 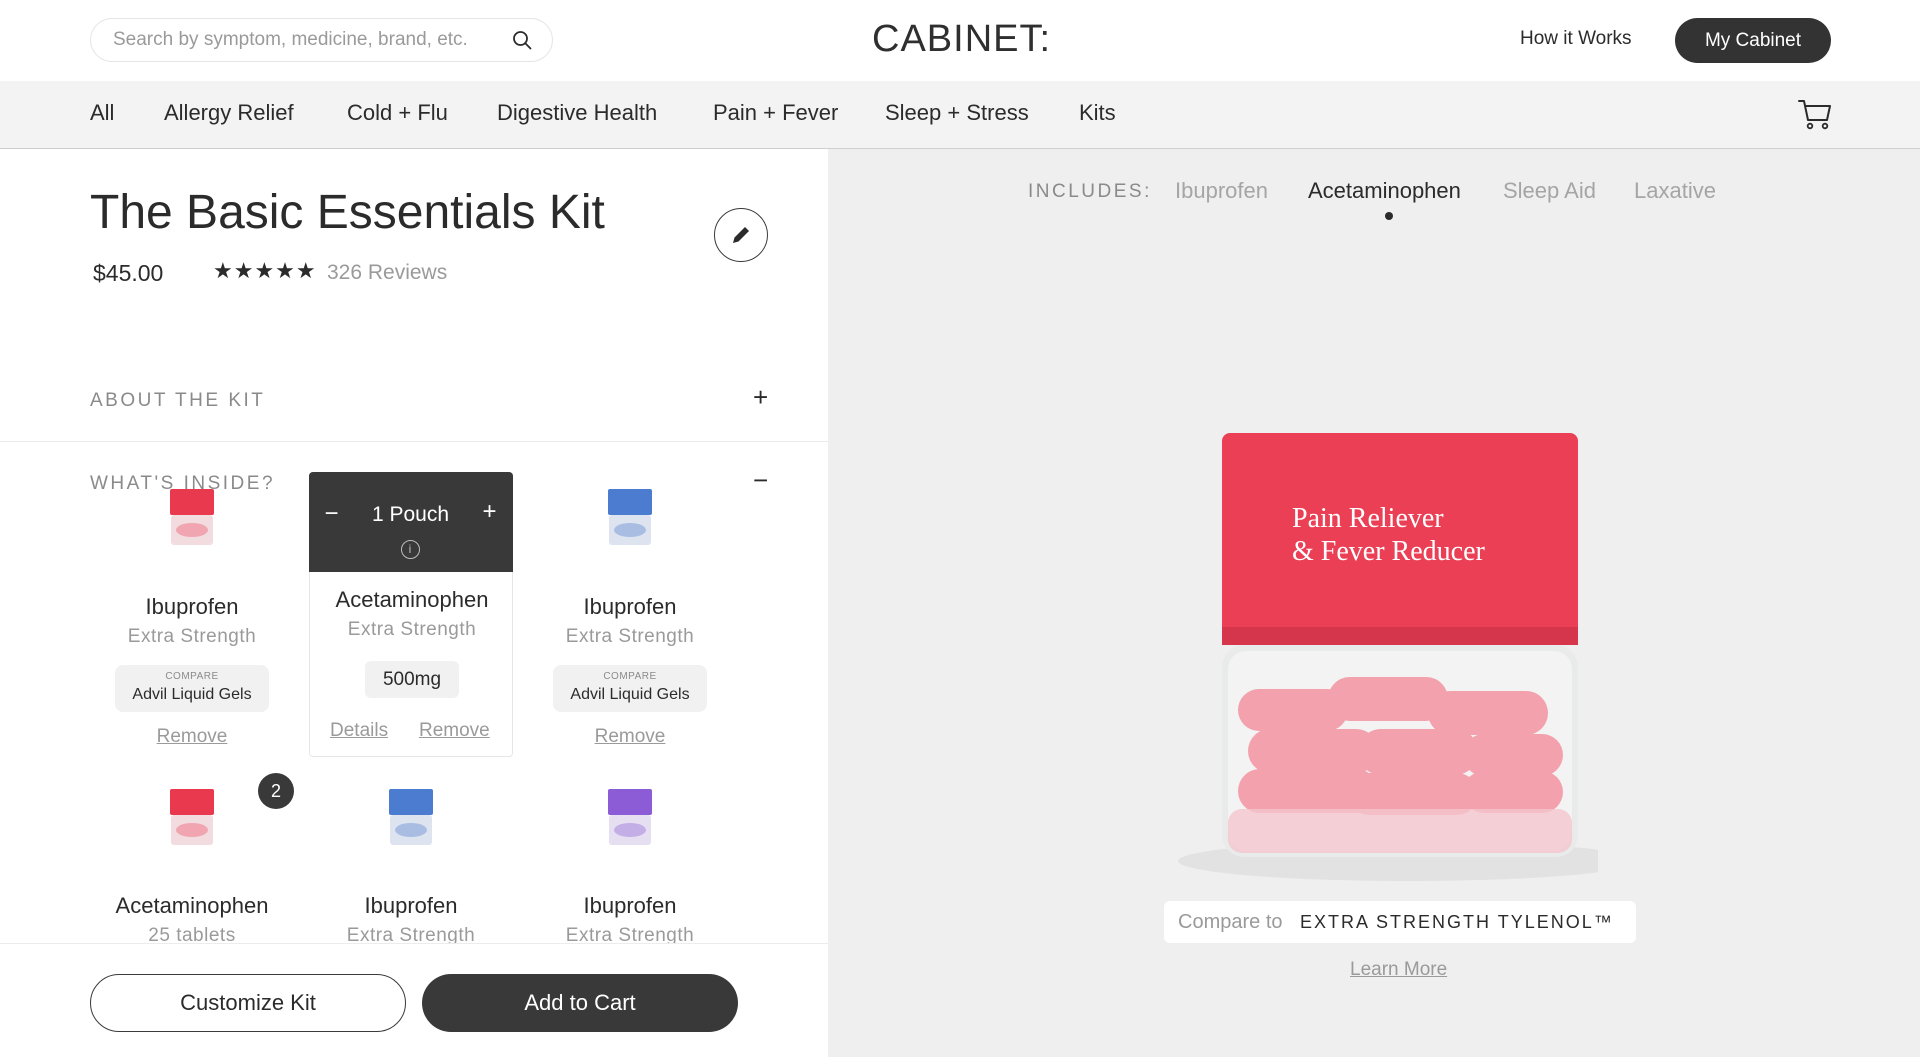 I want to click on pencil-icon, so click(x=741, y=235).